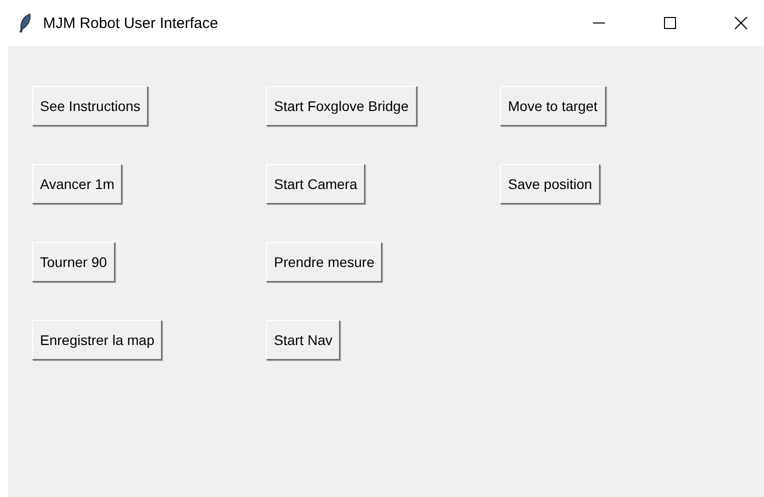 Image resolution: width=764 pixels, height=497 pixels. What do you see at coordinates (130, 23) in the screenshot?
I see `window-title: MJM Robot User Interface` at bounding box center [130, 23].